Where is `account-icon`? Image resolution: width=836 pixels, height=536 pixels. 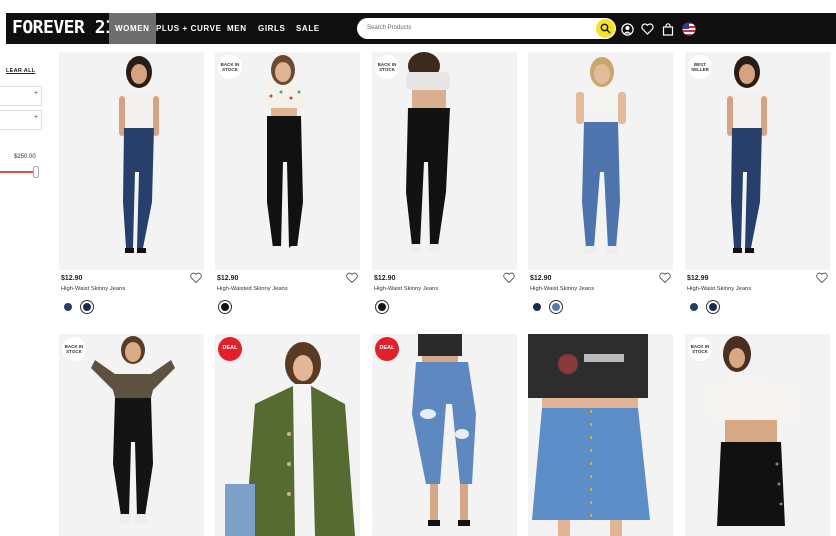
account-icon is located at coordinates (627, 29).